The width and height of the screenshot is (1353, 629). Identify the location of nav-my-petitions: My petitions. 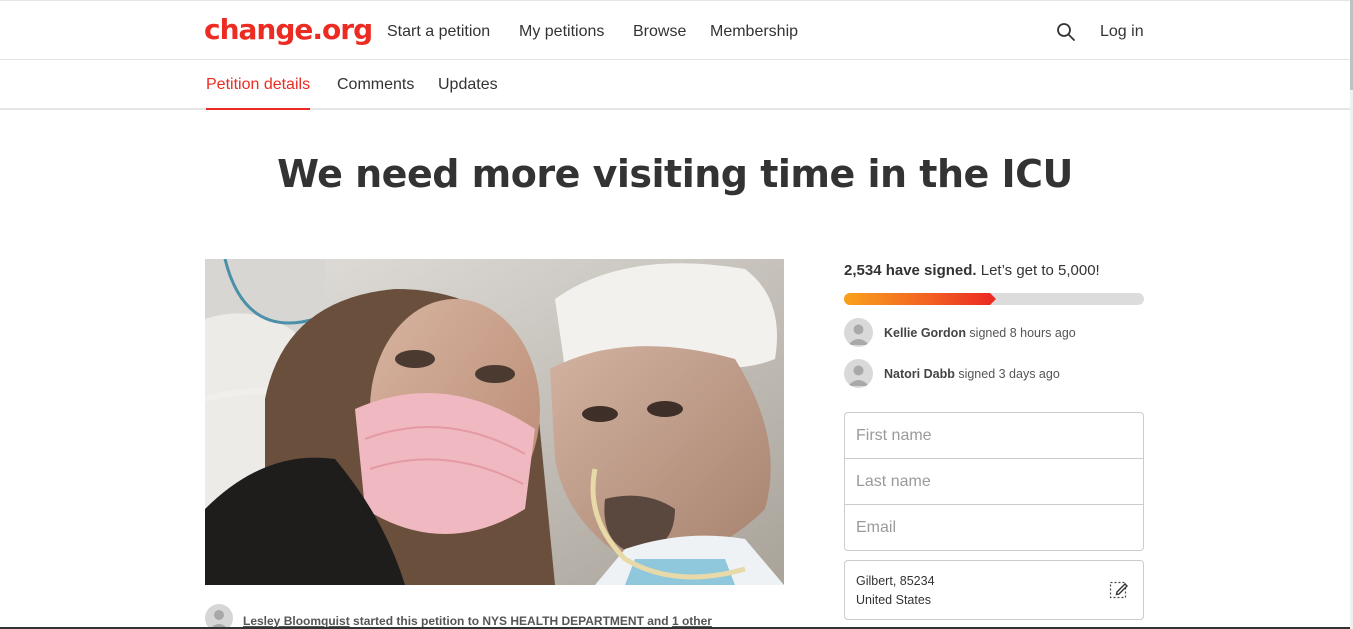
(561, 32).